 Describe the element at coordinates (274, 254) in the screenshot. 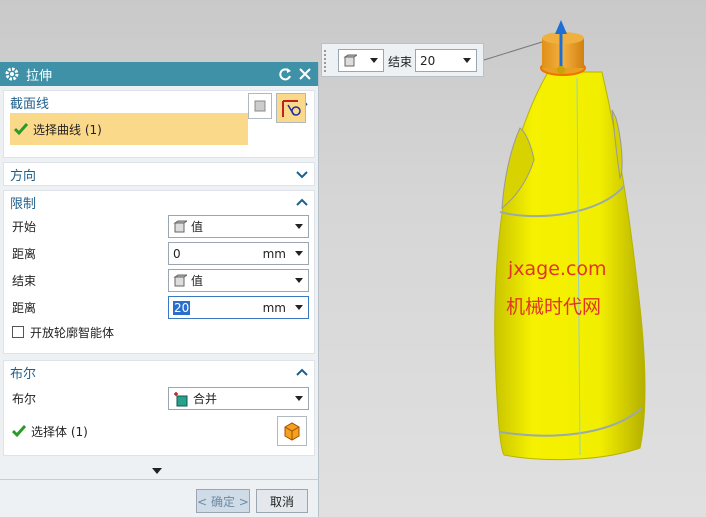

I see `distance1-unit: mm` at that location.